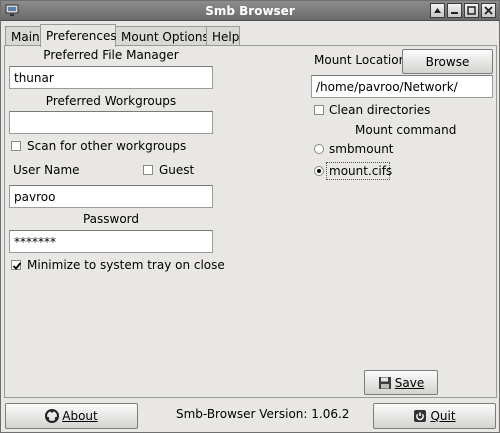 The width and height of the screenshot is (500, 433). What do you see at coordinates (361, 149) in the screenshot?
I see `smbmount-label: smbmount` at bounding box center [361, 149].